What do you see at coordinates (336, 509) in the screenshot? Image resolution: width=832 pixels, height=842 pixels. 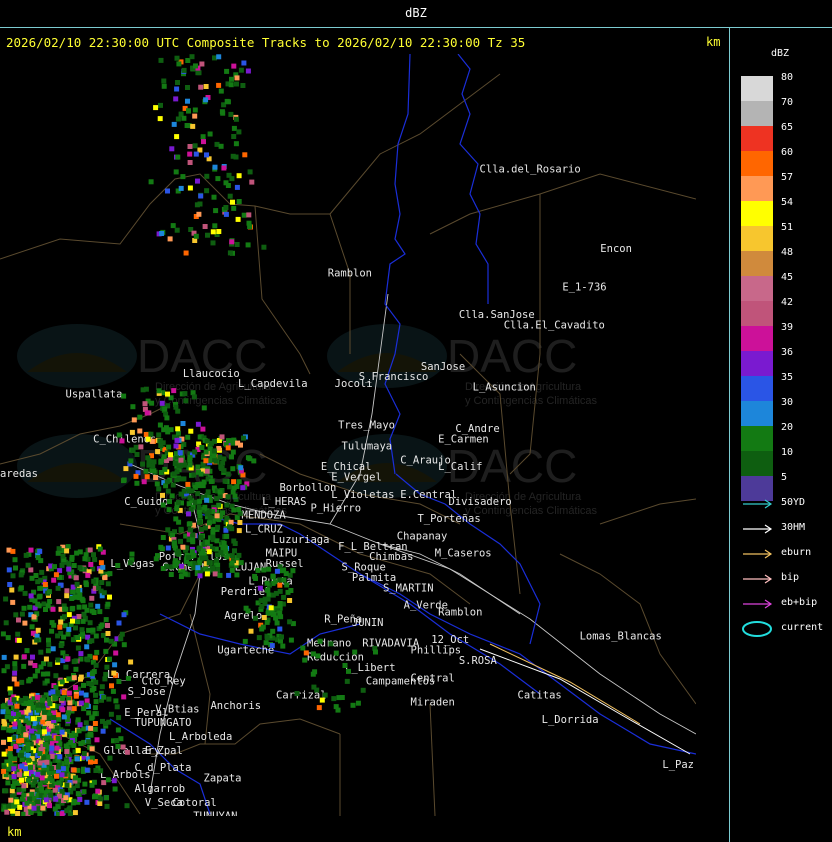 I see `place-label: P_Hierro` at bounding box center [336, 509].